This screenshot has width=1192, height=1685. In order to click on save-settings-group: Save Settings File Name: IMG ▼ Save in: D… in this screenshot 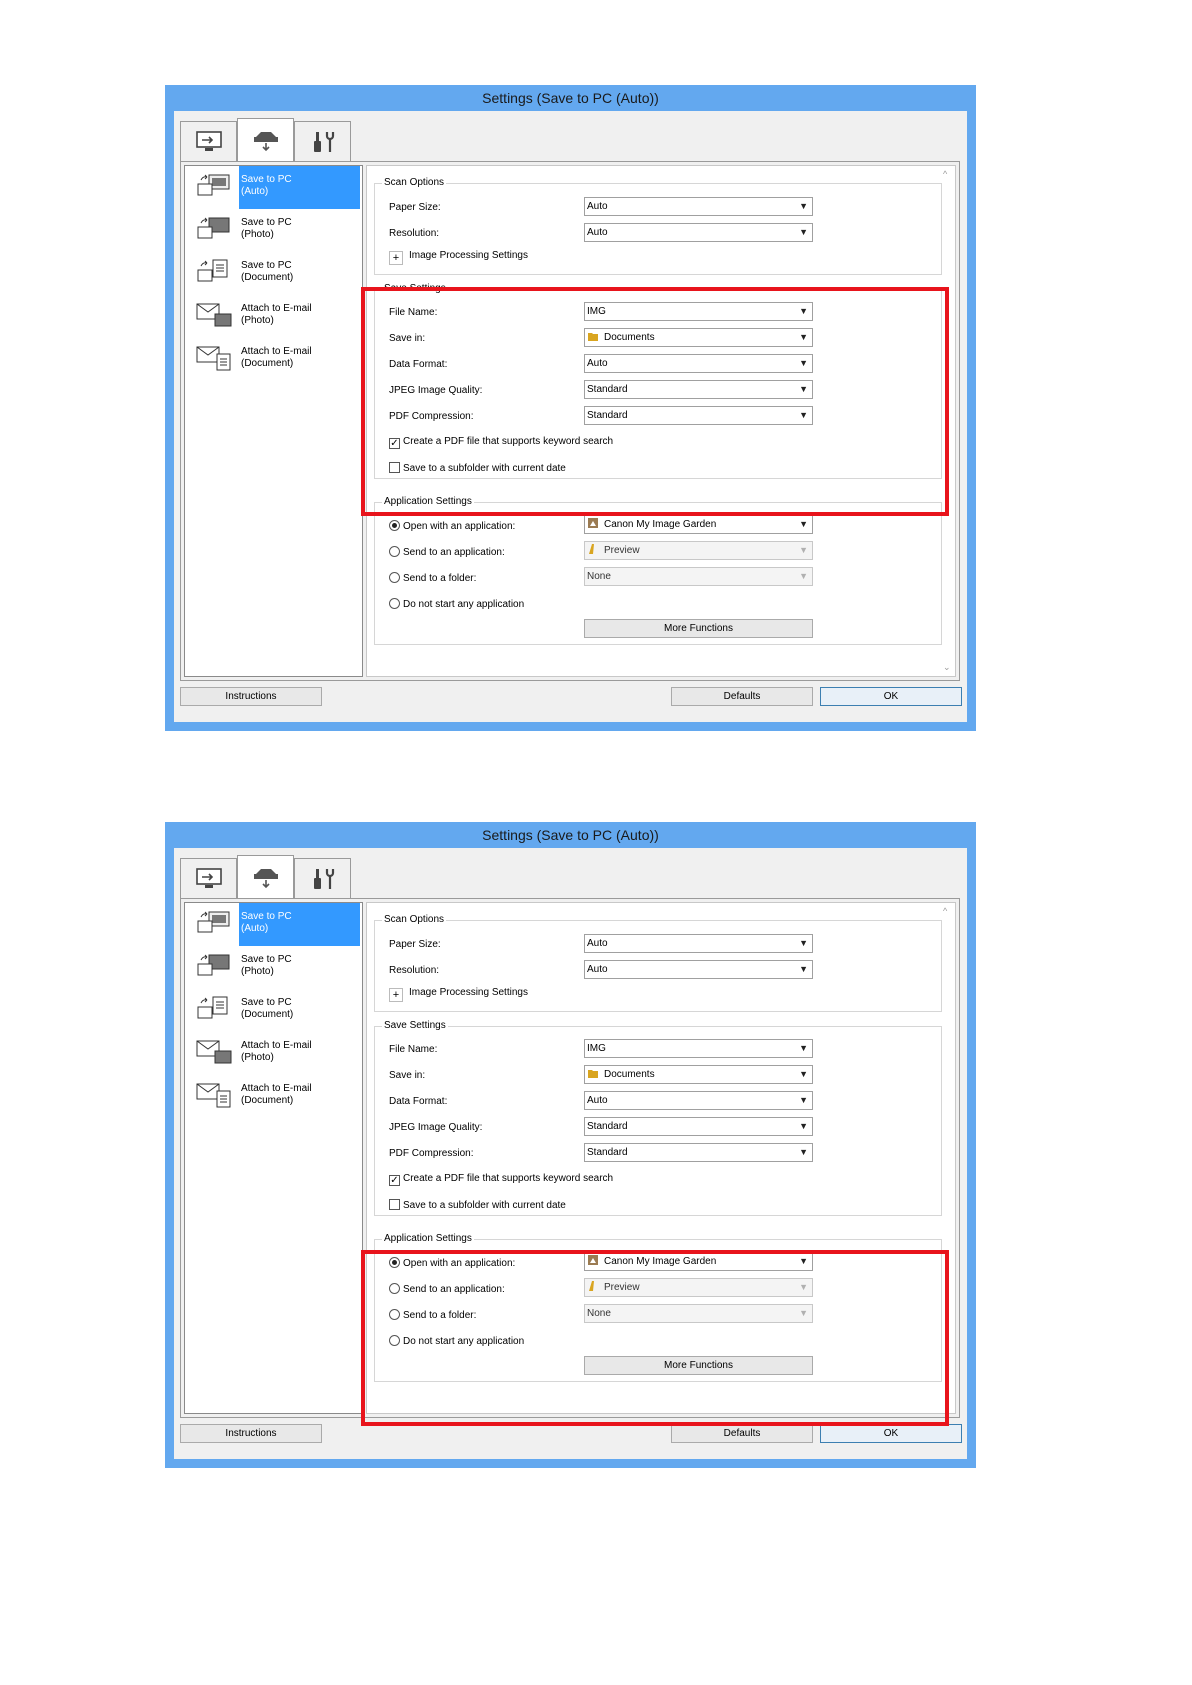, I will do `click(658, 1118)`.